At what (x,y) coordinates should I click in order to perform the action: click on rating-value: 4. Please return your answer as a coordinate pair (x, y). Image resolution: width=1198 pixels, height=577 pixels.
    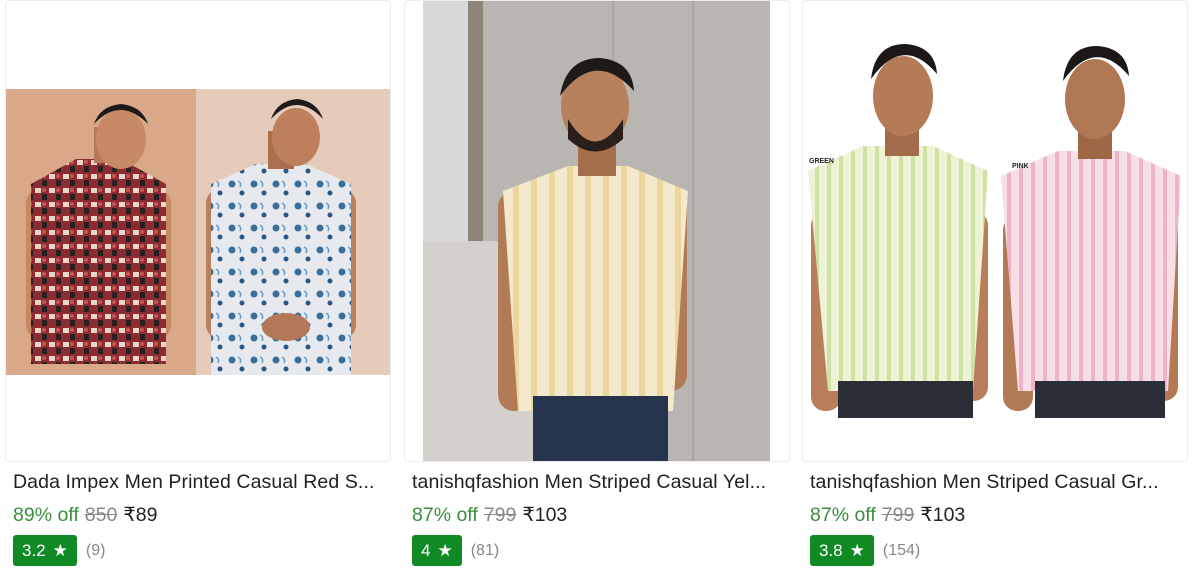
    Looking at the image, I should click on (426, 550).